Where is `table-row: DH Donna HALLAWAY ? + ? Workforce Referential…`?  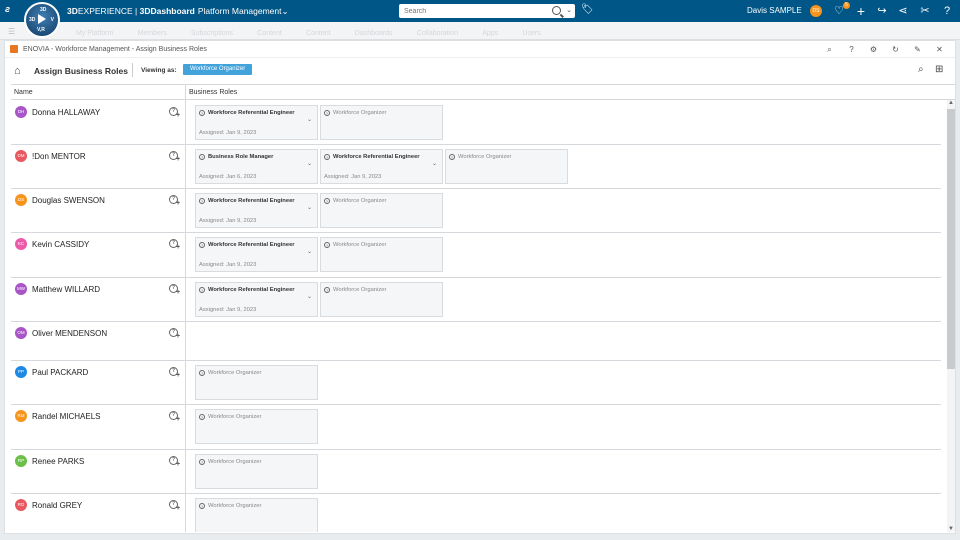 table-row: DH Donna HALLAWAY ? + ? Workforce Referential… is located at coordinates (476, 123).